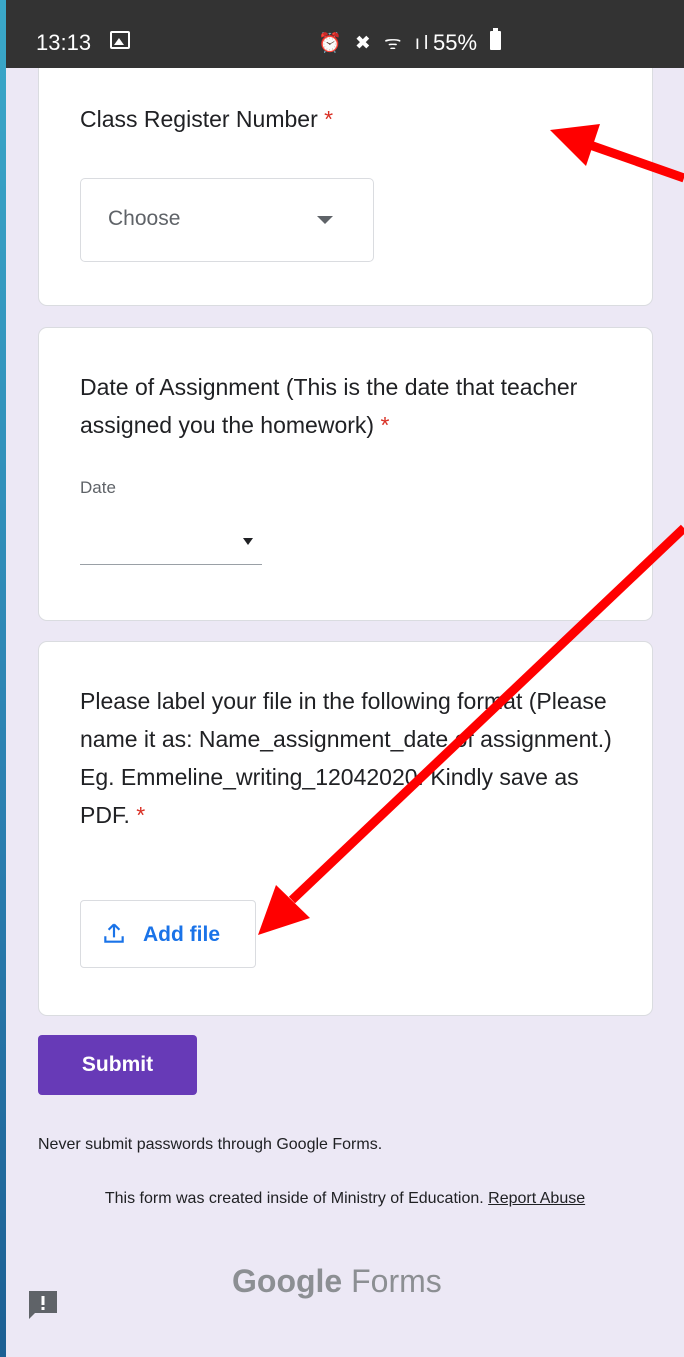 The width and height of the screenshot is (684, 1357). What do you see at coordinates (248, 541) in the screenshot?
I see `date-dropdown-arrow-icon` at bounding box center [248, 541].